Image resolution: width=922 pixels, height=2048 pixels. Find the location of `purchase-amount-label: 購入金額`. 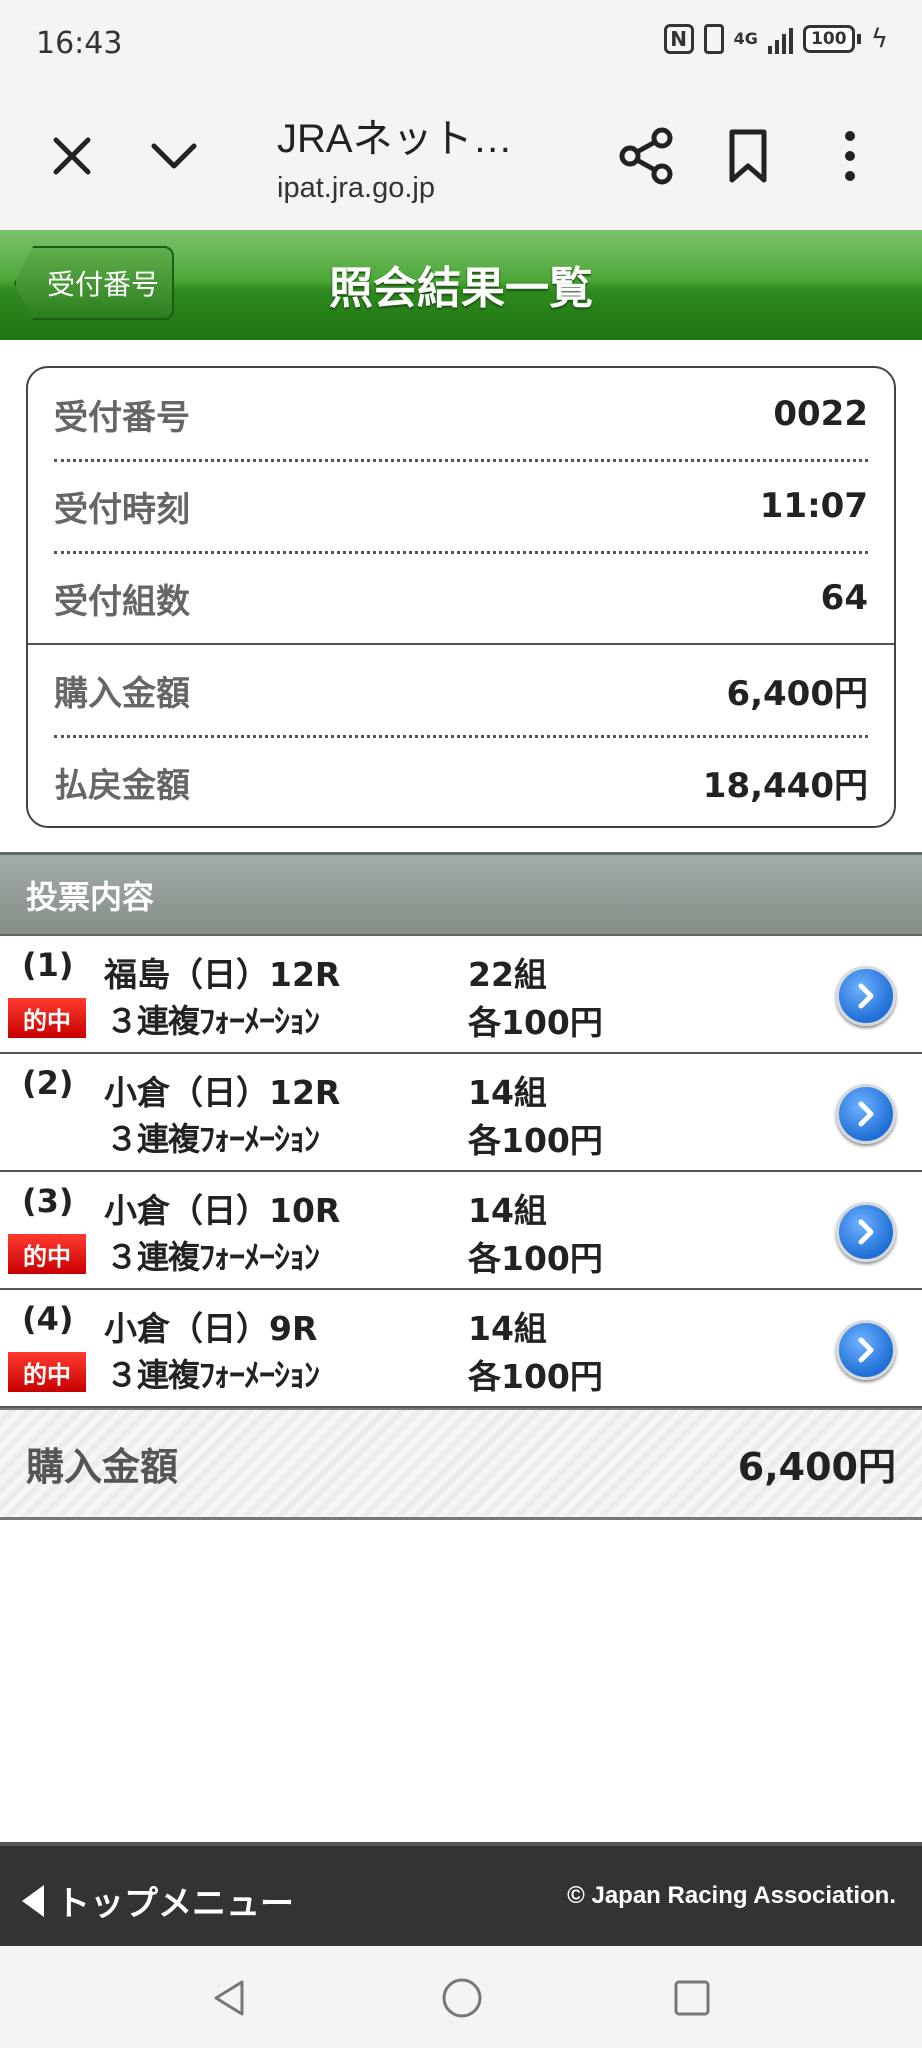

purchase-amount-label: 購入金額 is located at coordinates (122, 693).